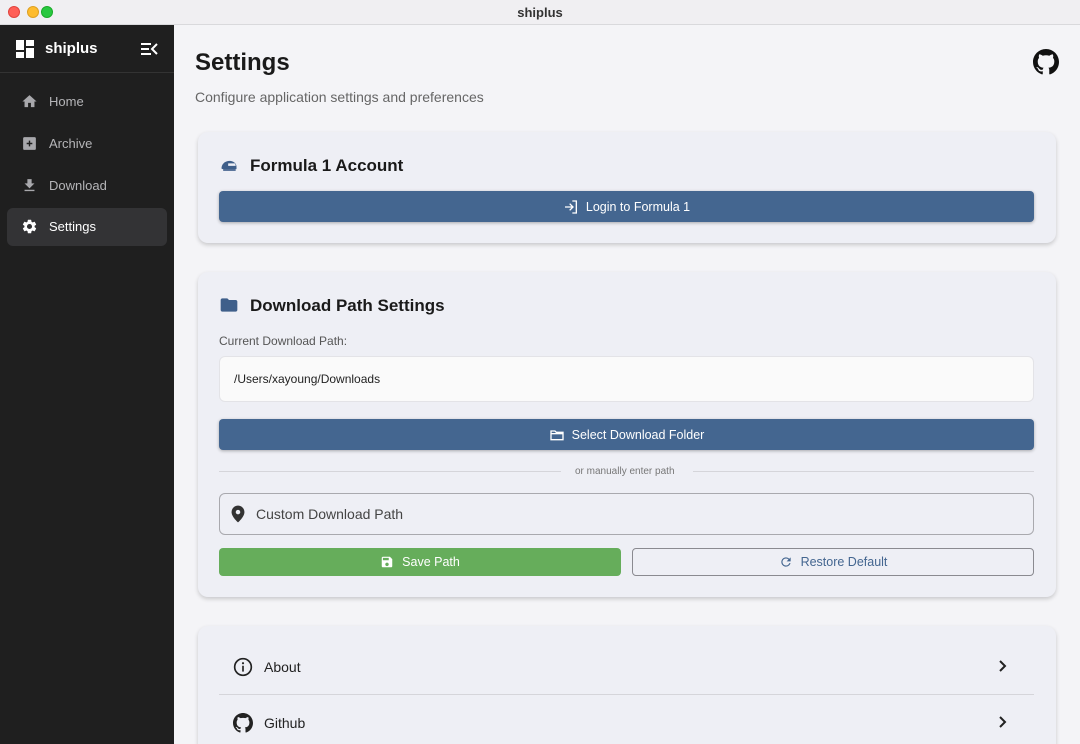 Image resolution: width=1080 pixels, height=744 pixels. What do you see at coordinates (785, 562) in the screenshot?
I see `refresh-icon` at bounding box center [785, 562].